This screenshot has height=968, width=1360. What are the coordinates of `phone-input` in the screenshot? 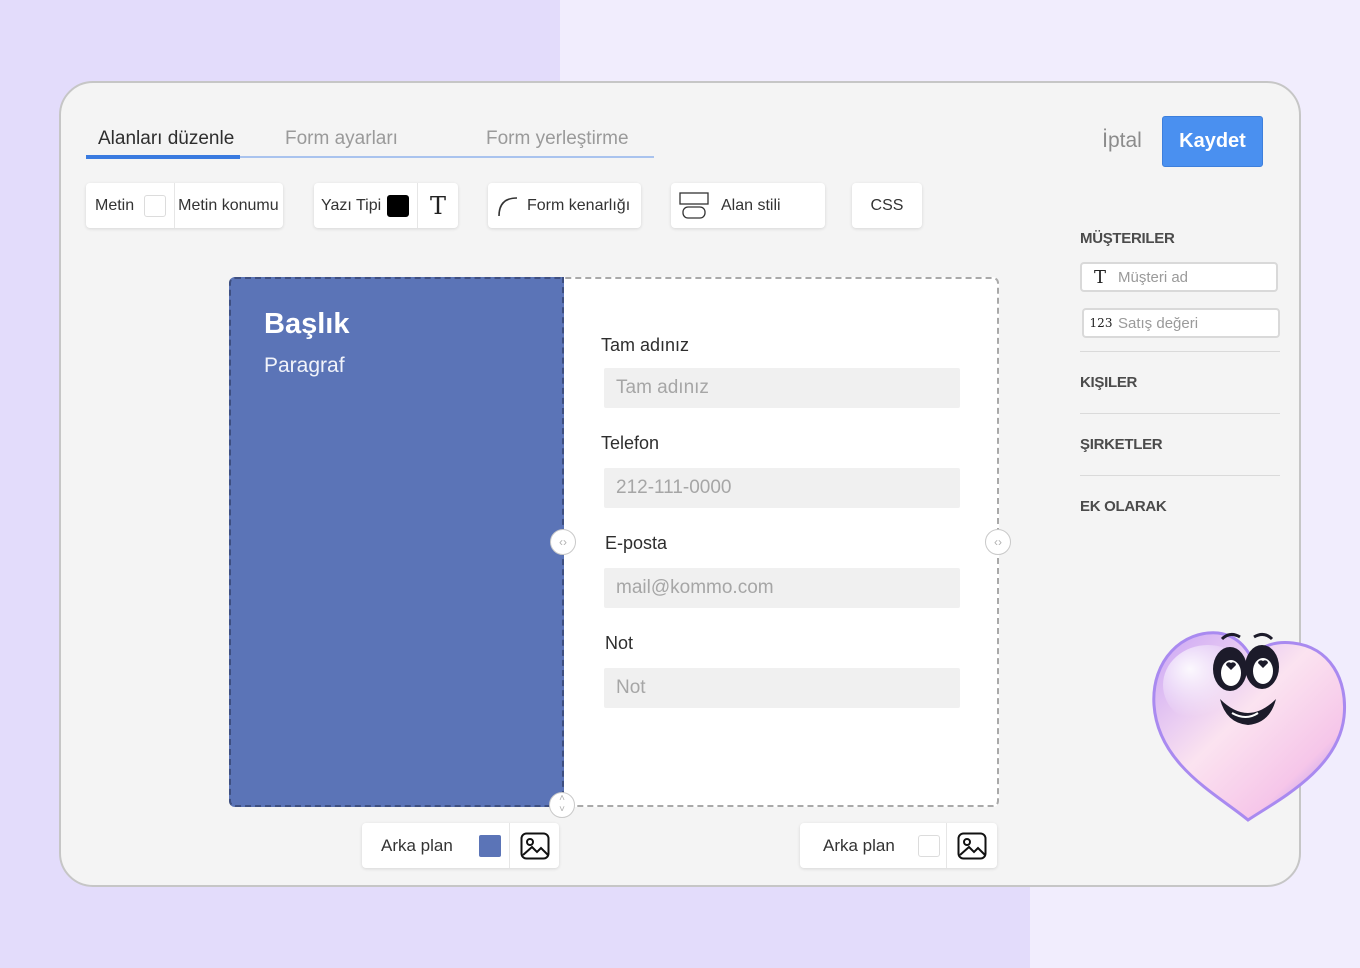 It's located at (782, 488).